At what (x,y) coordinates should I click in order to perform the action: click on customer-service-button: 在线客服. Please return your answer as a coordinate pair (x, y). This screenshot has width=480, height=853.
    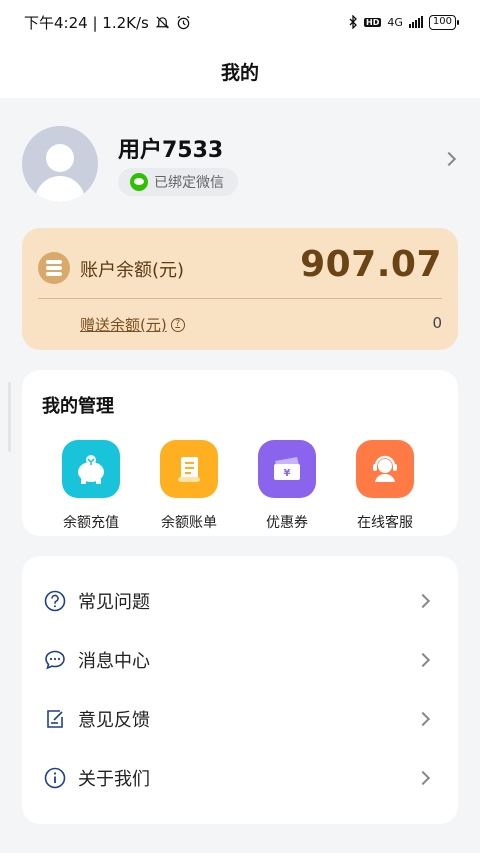
    Looking at the image, I should click on (385, 486).